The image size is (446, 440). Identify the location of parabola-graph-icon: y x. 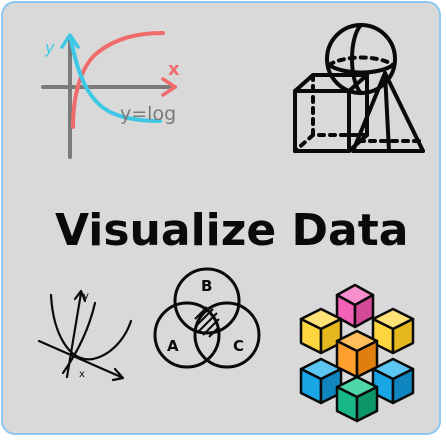
(85, 333).